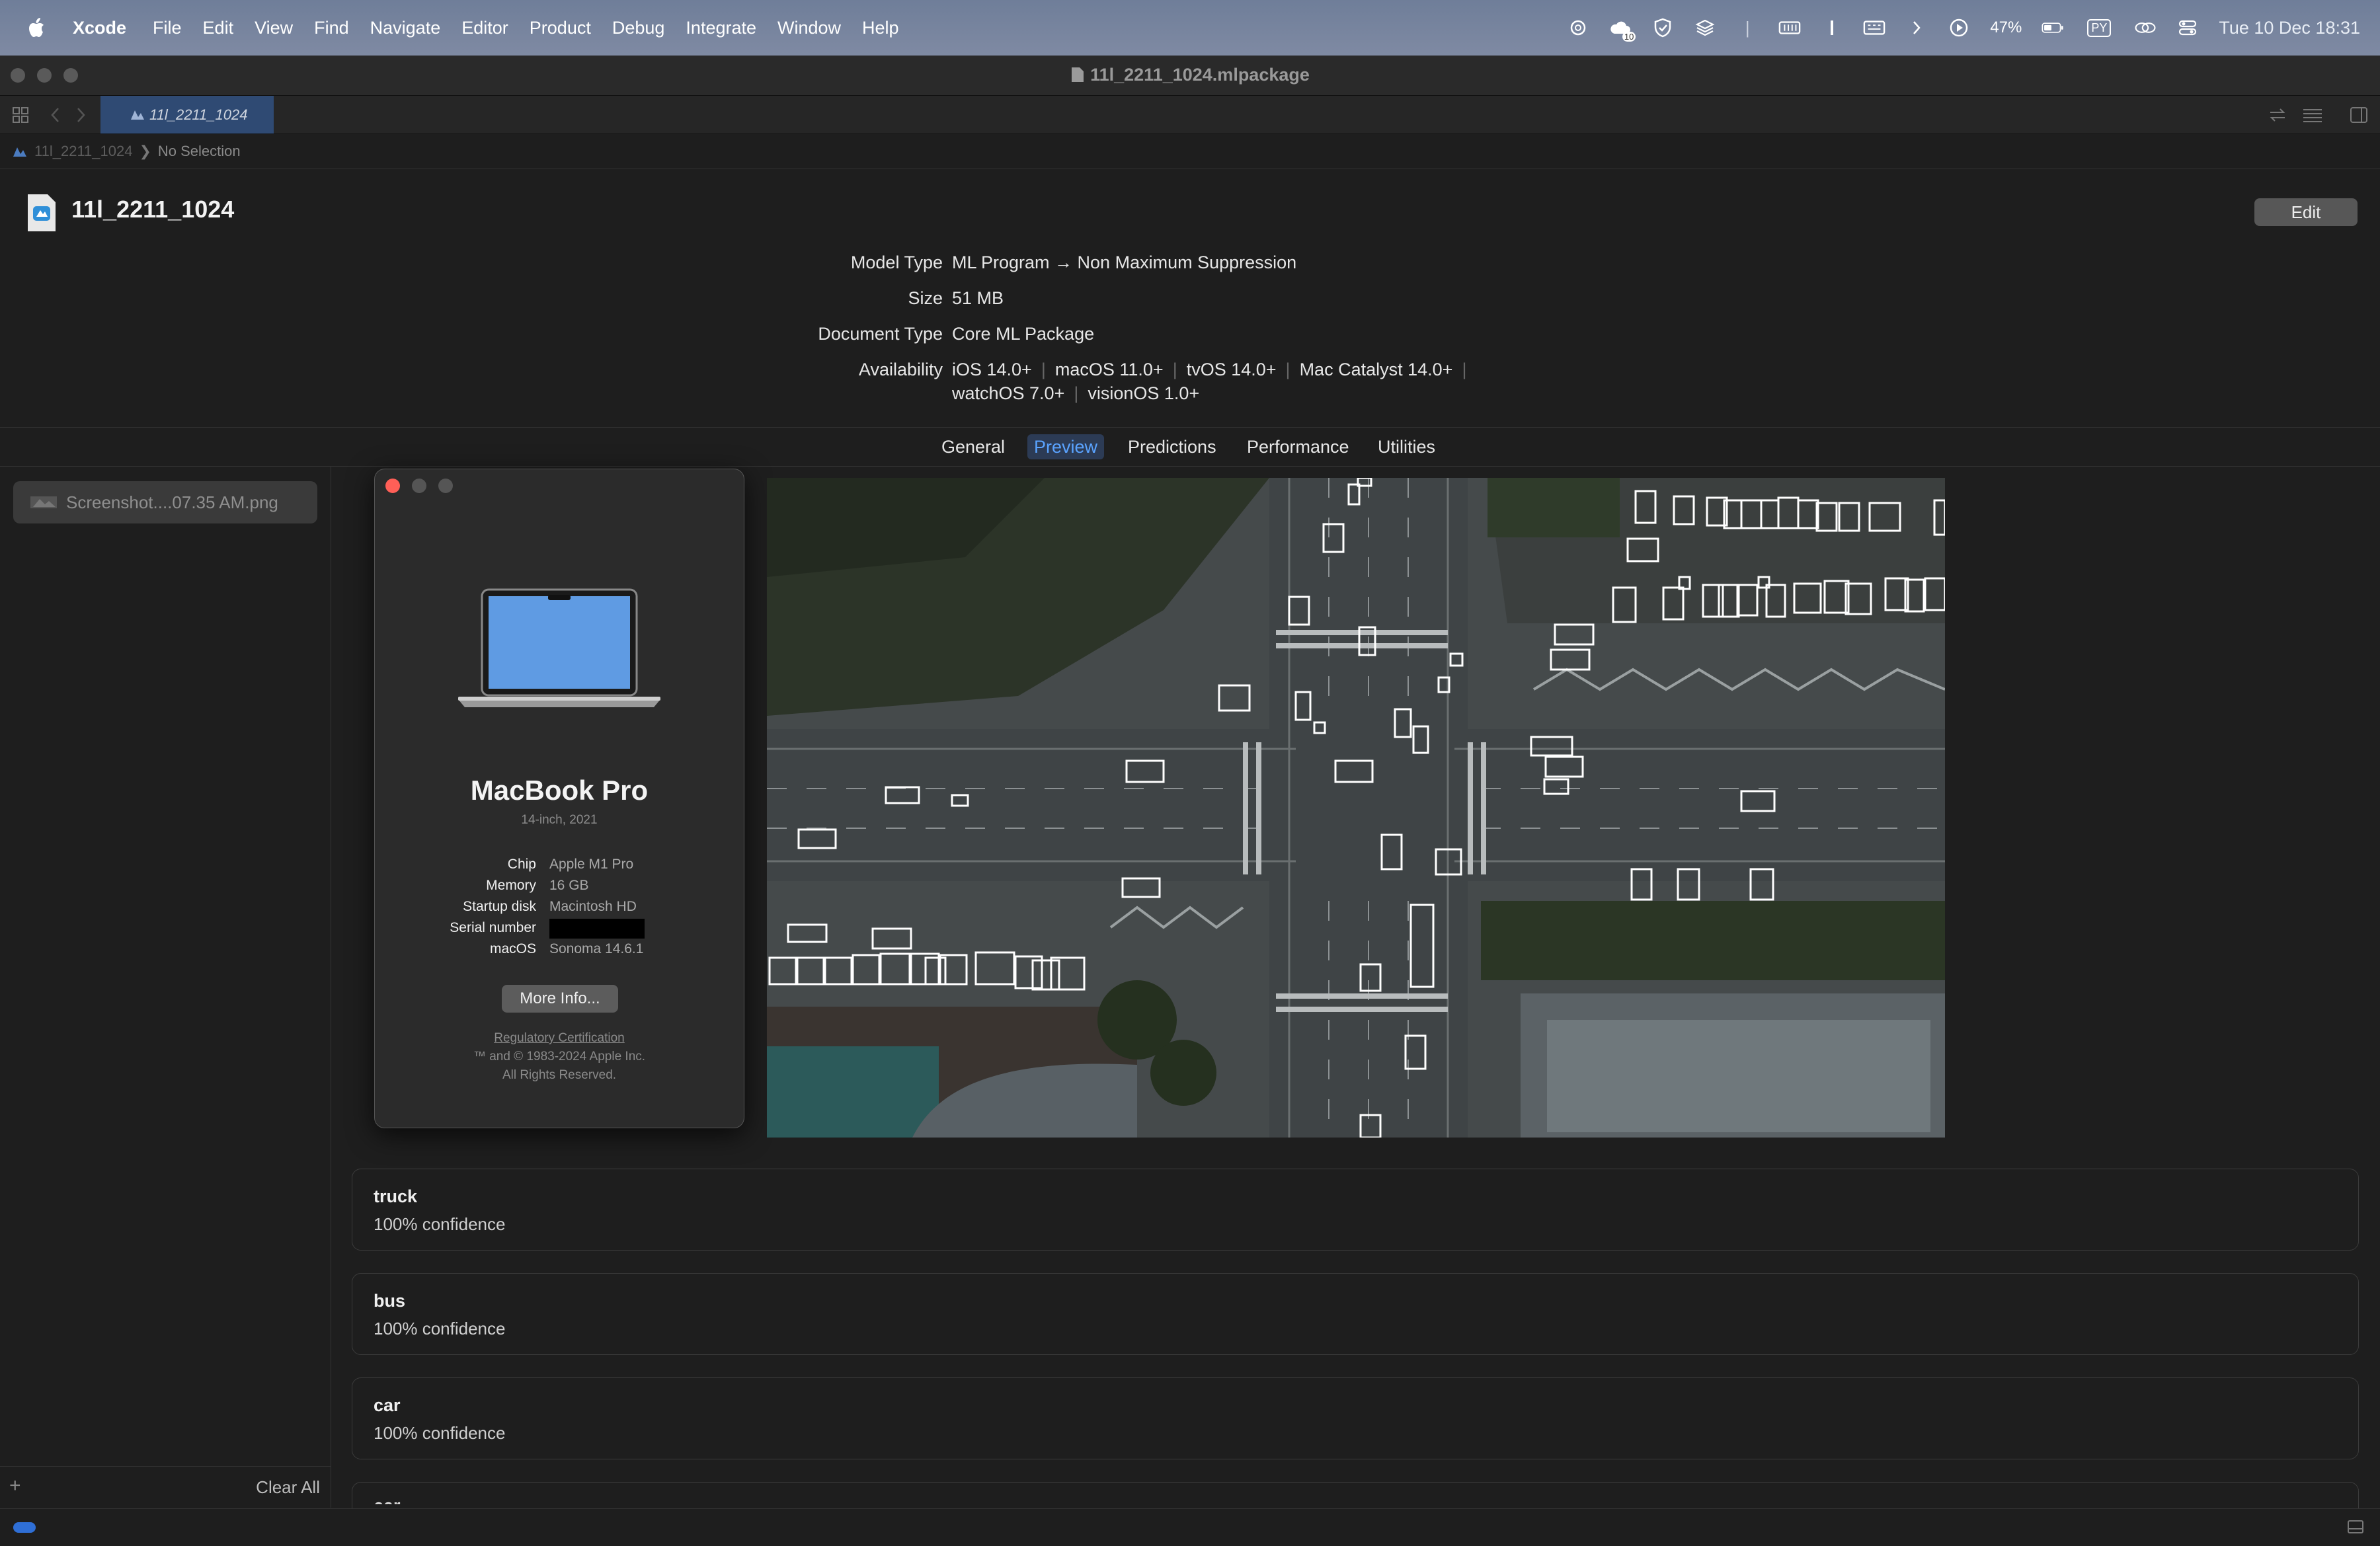 Image resolution: width=2380 pixels, height=1546 pixels. What do you see at coordinates (2053, 28) in the screenshot?
I see `battery-icon` at bounding box center [2053, 28].